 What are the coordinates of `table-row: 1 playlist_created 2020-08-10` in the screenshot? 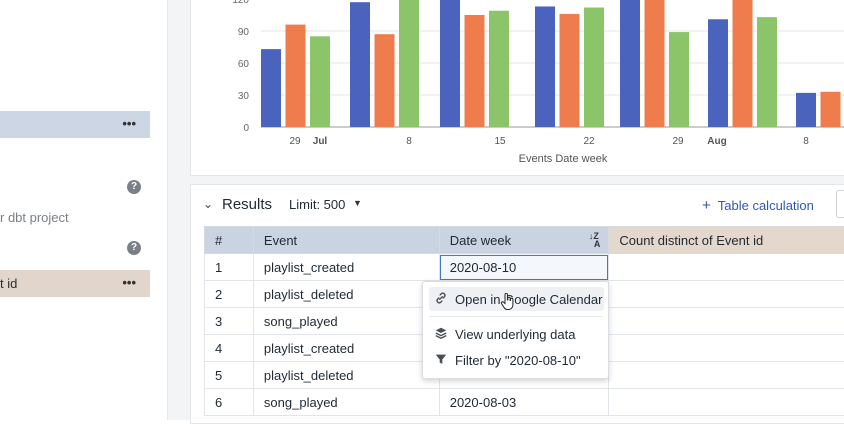 It's located at (524, 267).